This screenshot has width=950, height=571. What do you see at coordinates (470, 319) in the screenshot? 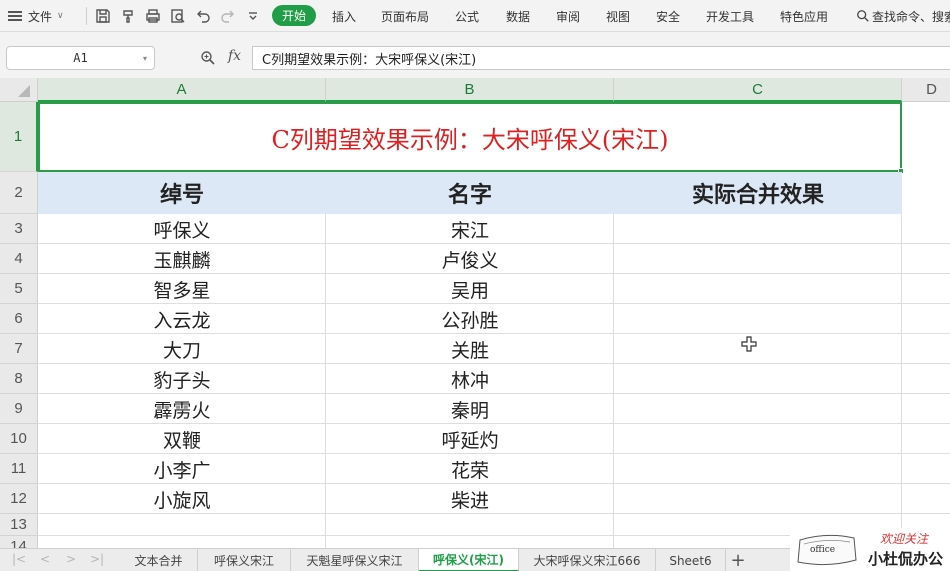
I see `cell-b6: 公孙胜` at bounding box center [470, 319].